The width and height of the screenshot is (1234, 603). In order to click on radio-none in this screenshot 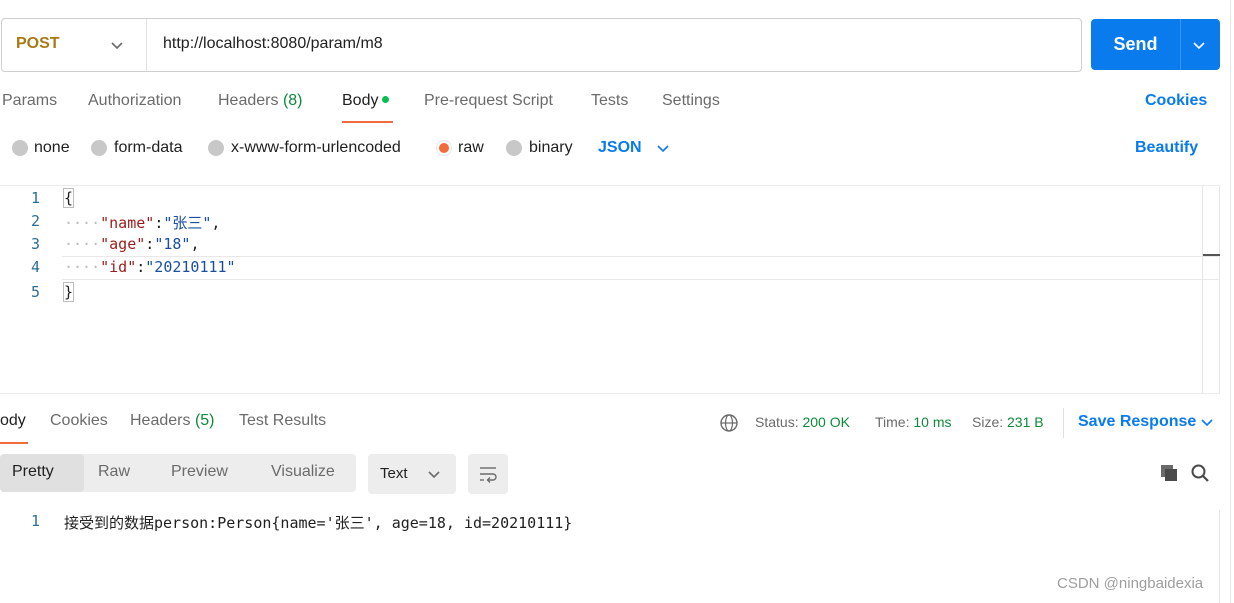, I will do `click(20, 148)`.